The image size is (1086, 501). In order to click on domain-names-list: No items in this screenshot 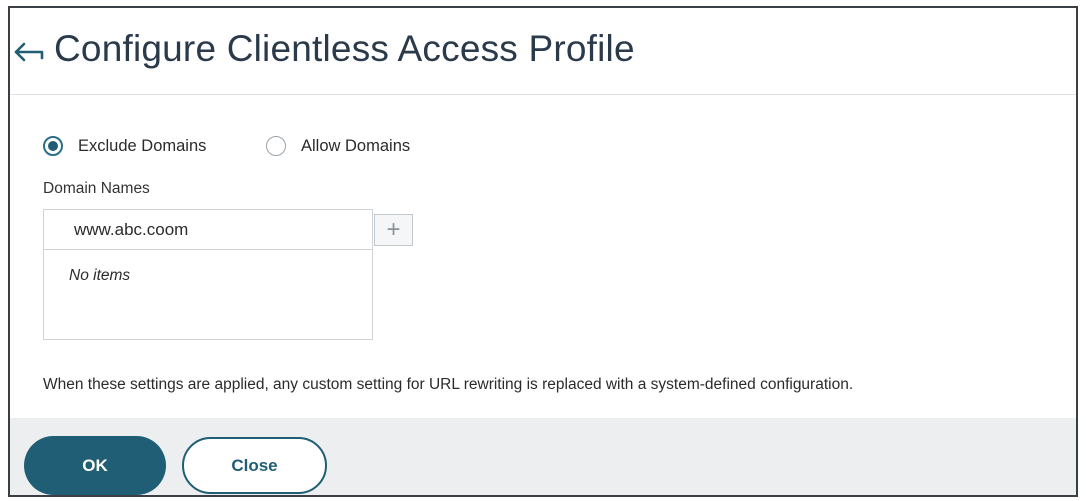, I will do `click(208, 274)`.